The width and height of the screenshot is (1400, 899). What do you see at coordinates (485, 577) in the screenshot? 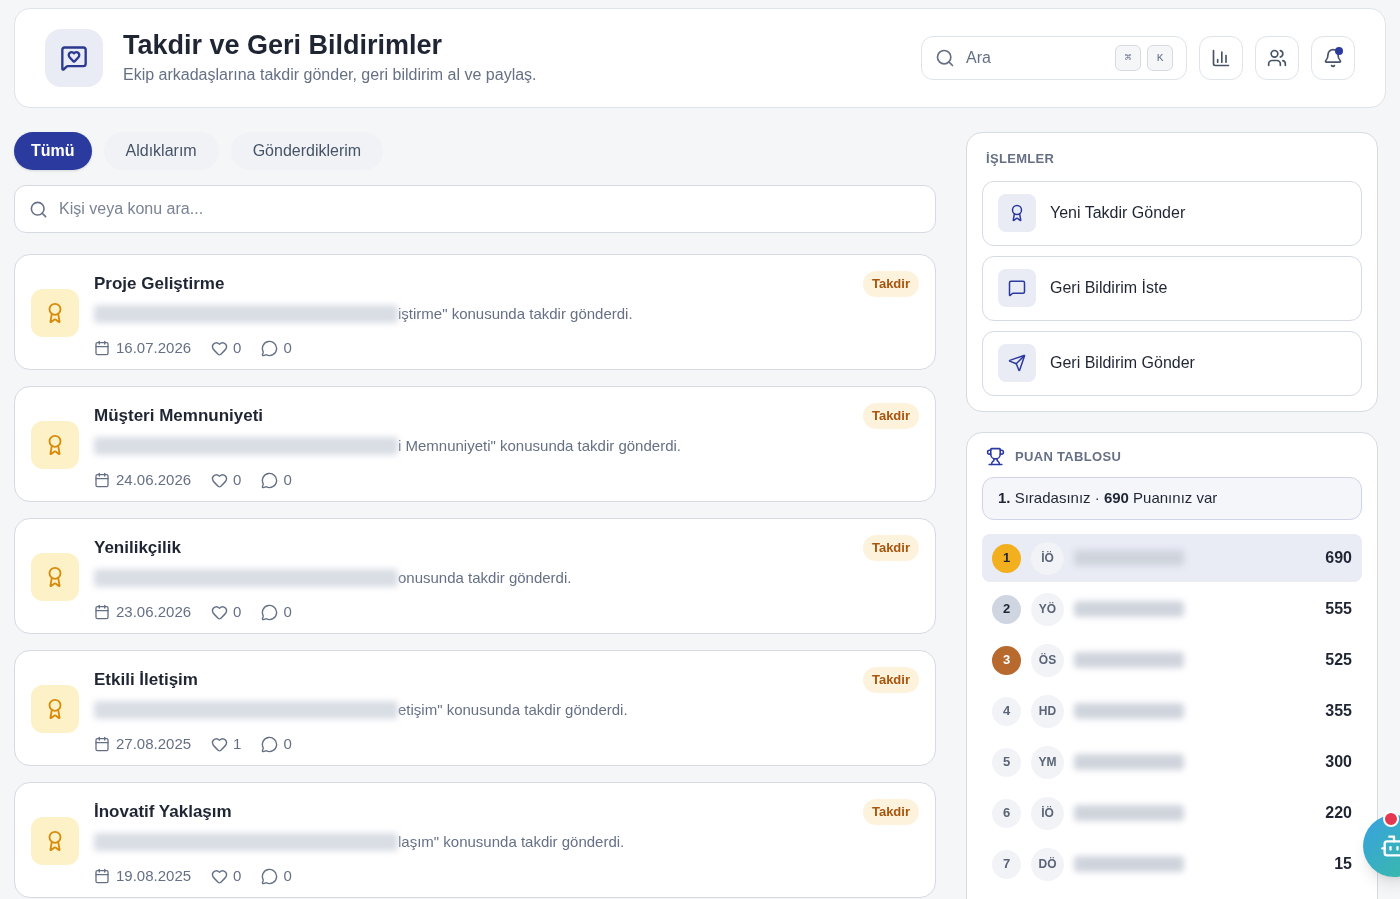
I see `card-description: onusunda takdir gönderdi.` at bounding box center [485, 577].